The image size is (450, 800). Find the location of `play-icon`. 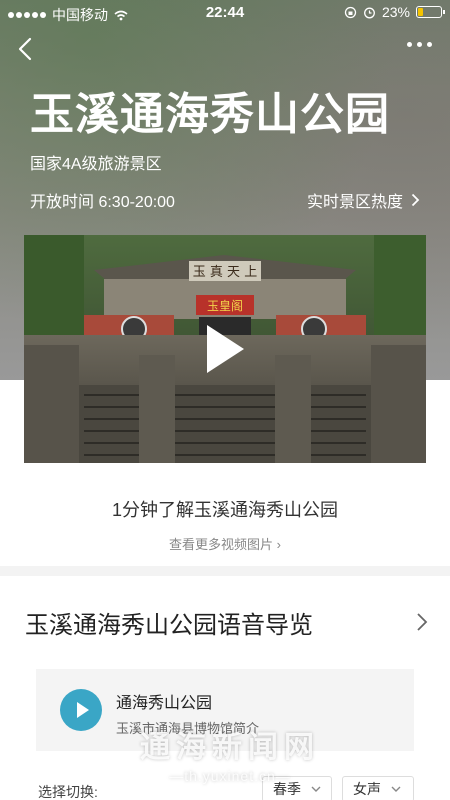

play-icon is located at coordinates (225, 349).